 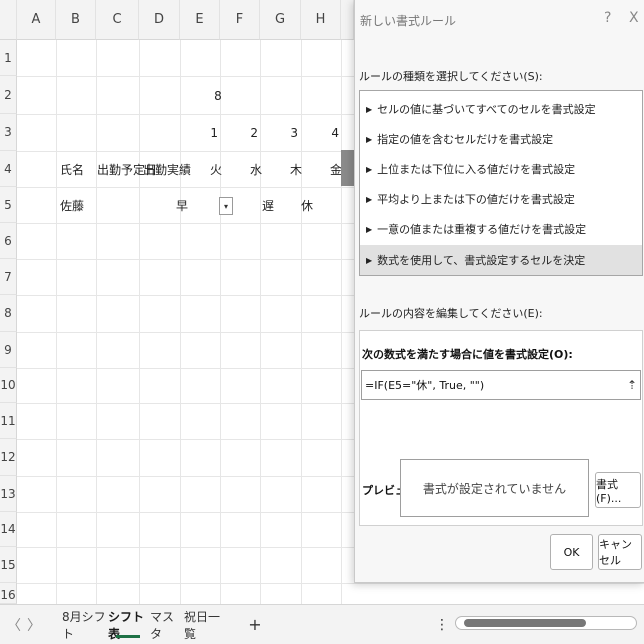 What do you see at coordinates (632, 385) in the screenshot?
I see `collapse-dialog-icon: ⇡` at bounding box center [632, 385].